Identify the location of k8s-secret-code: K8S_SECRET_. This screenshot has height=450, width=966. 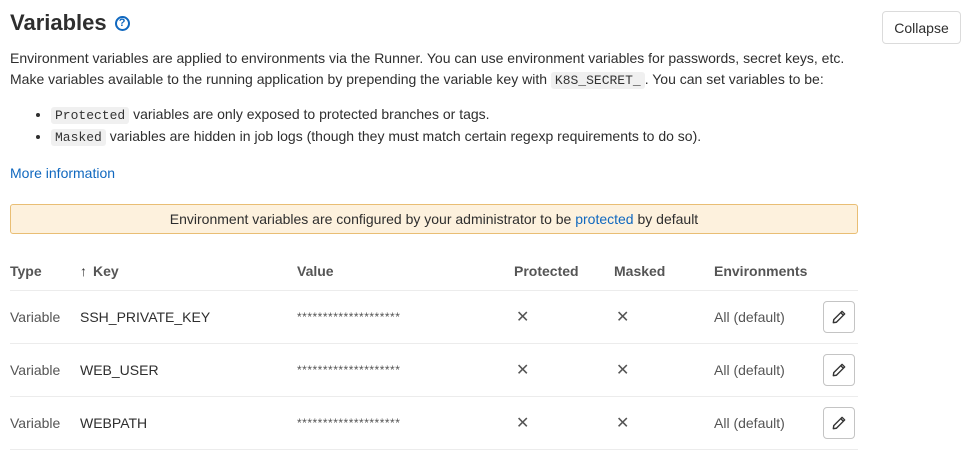
(597, 80).